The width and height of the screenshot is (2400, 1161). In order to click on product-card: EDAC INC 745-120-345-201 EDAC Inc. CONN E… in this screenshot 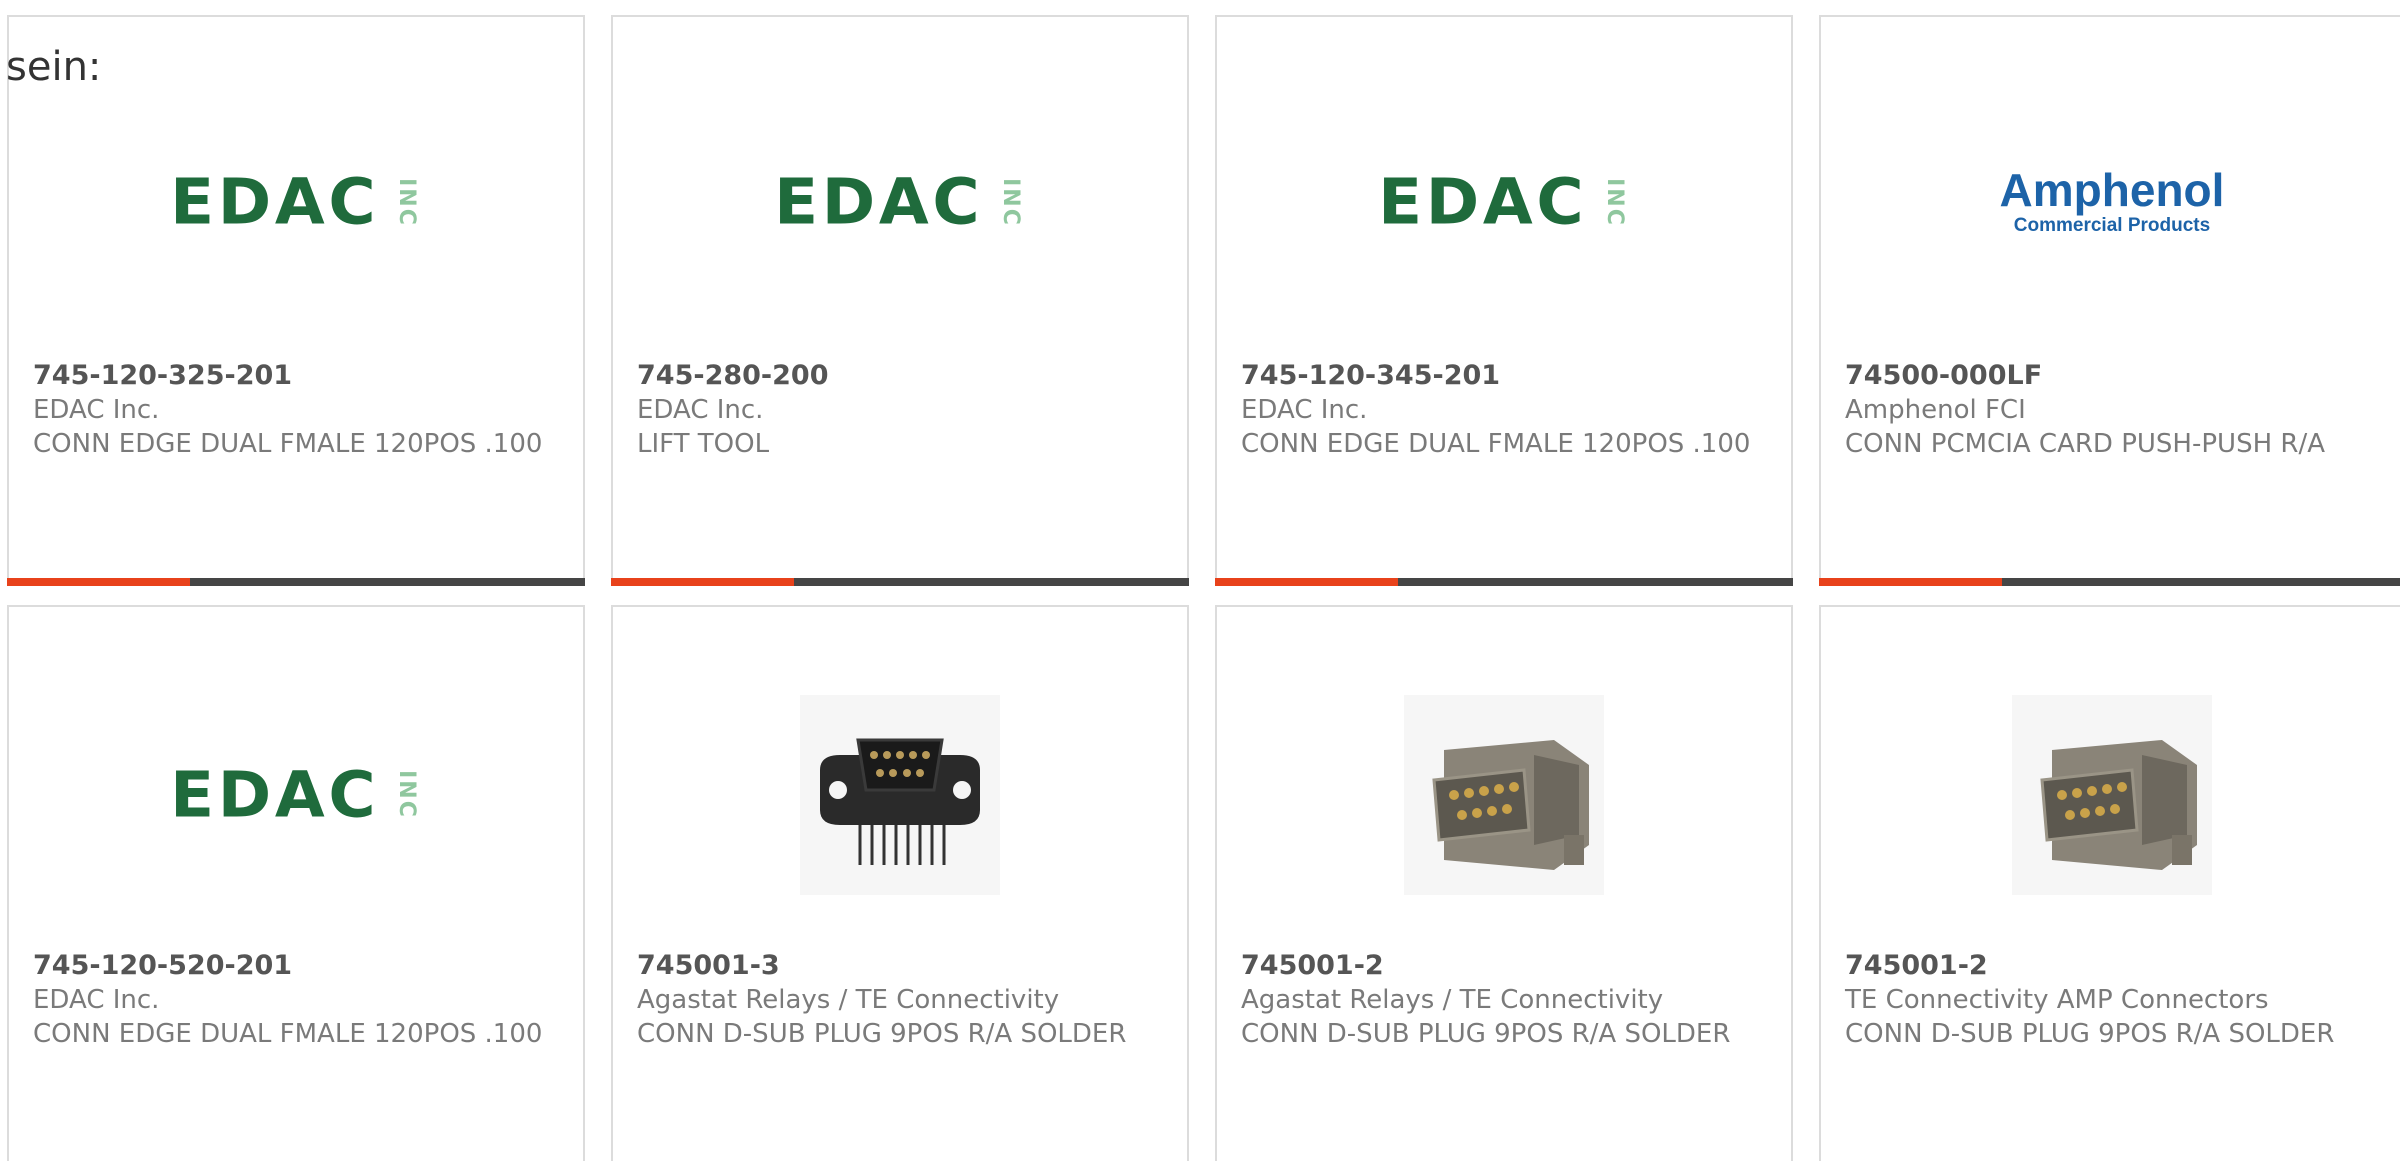, I will do `click(1504, 300)`.